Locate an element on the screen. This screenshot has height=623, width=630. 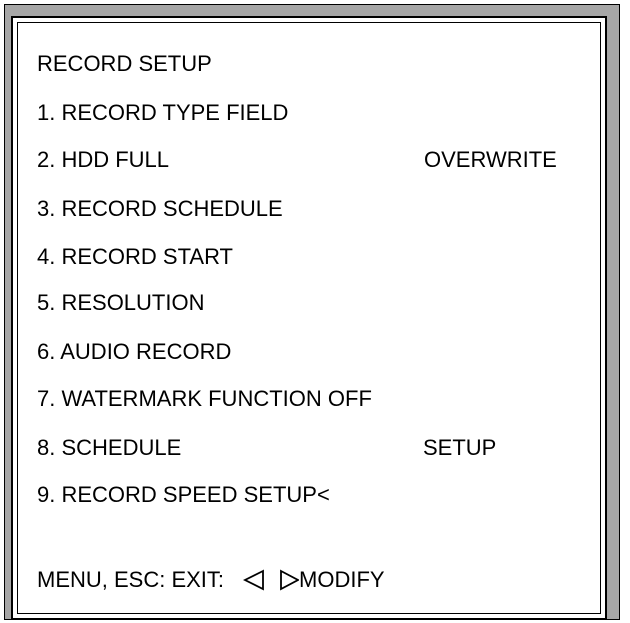
menu-item-record-schedule: 3. RECORD SCHEDULE is located at coordinates (160, 209).